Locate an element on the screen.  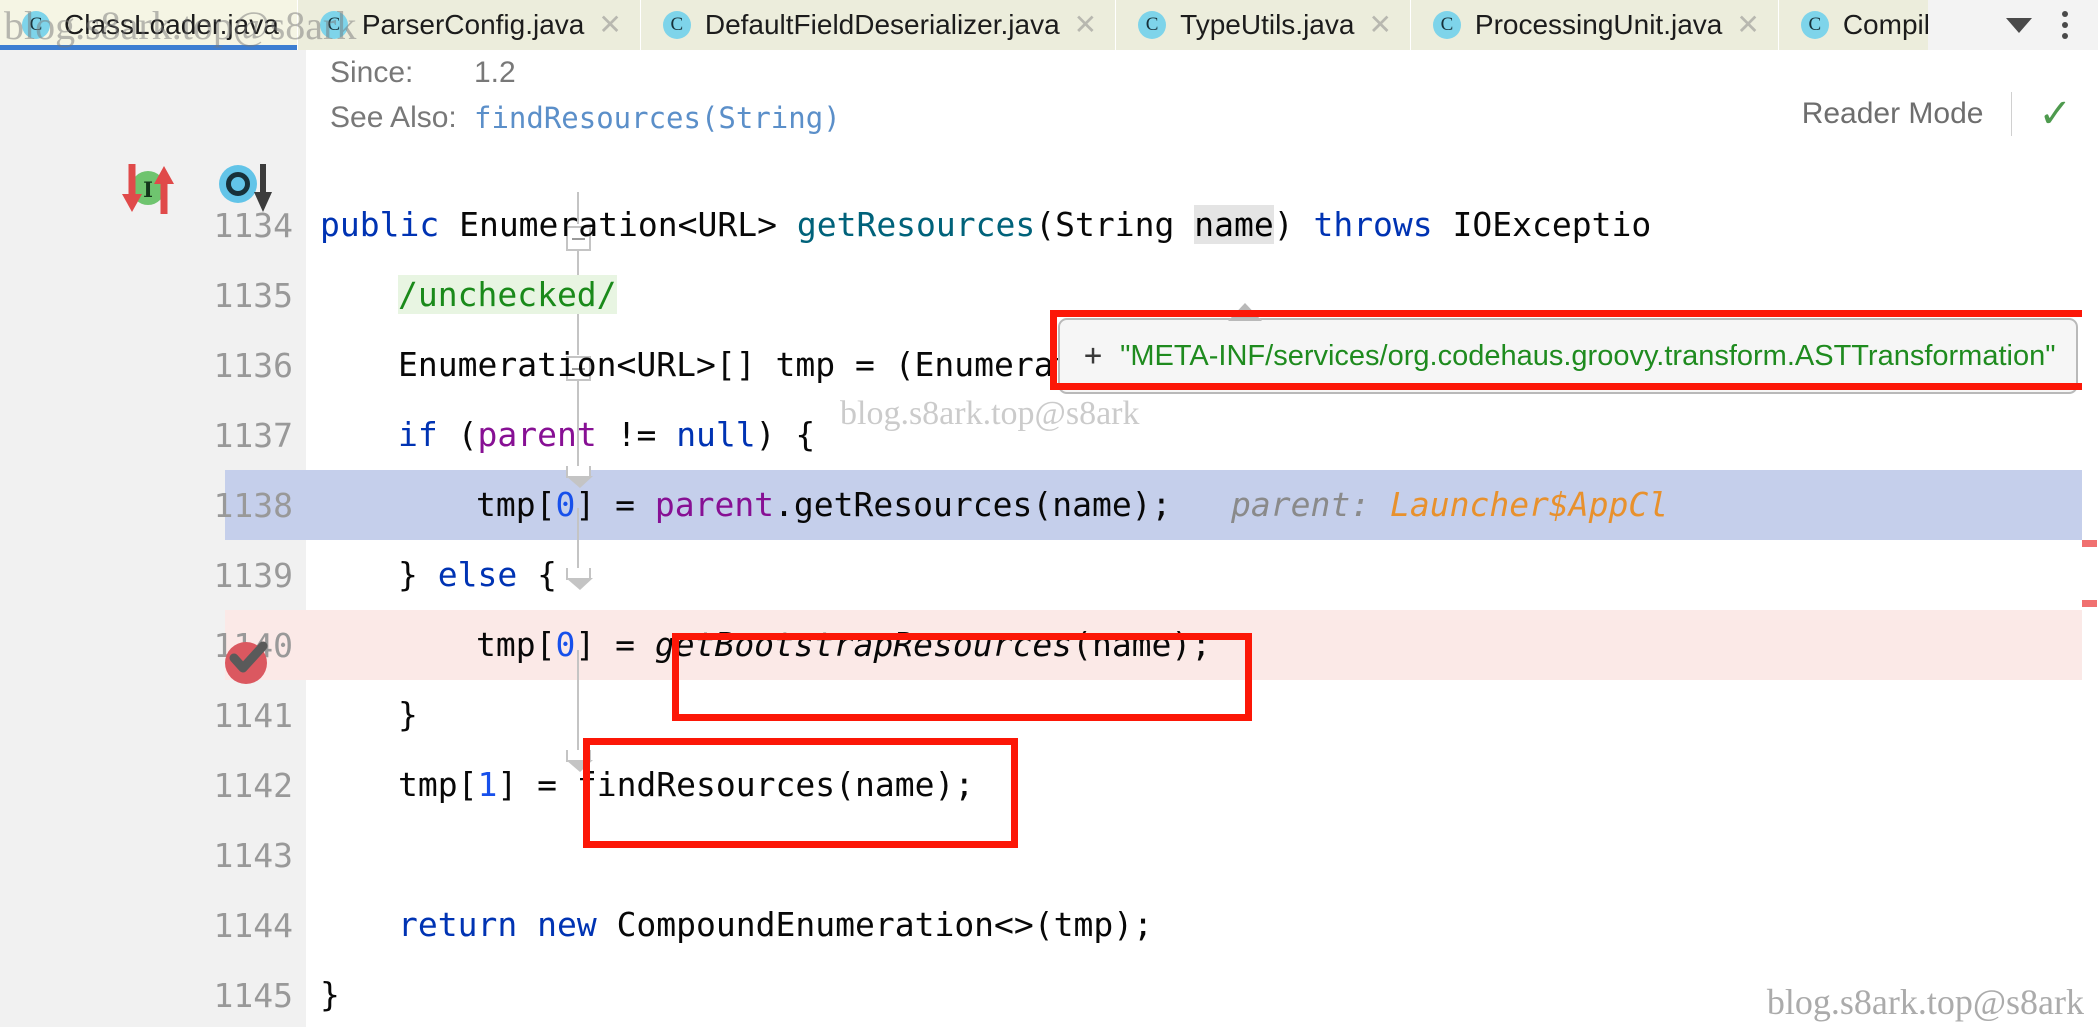
tab-label: TypeUtils.java is located at coordinates (1267, 25).